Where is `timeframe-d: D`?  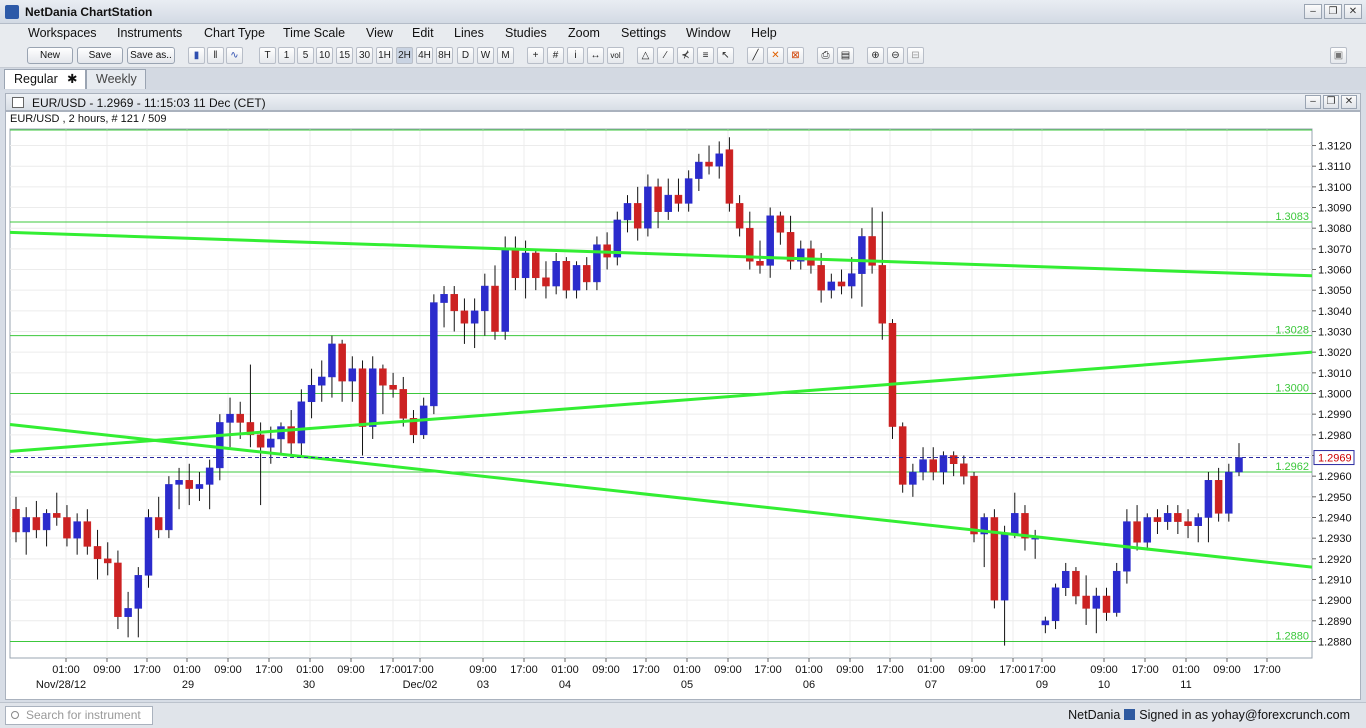 timeframe-d: D is located at coordinates (465, 55).